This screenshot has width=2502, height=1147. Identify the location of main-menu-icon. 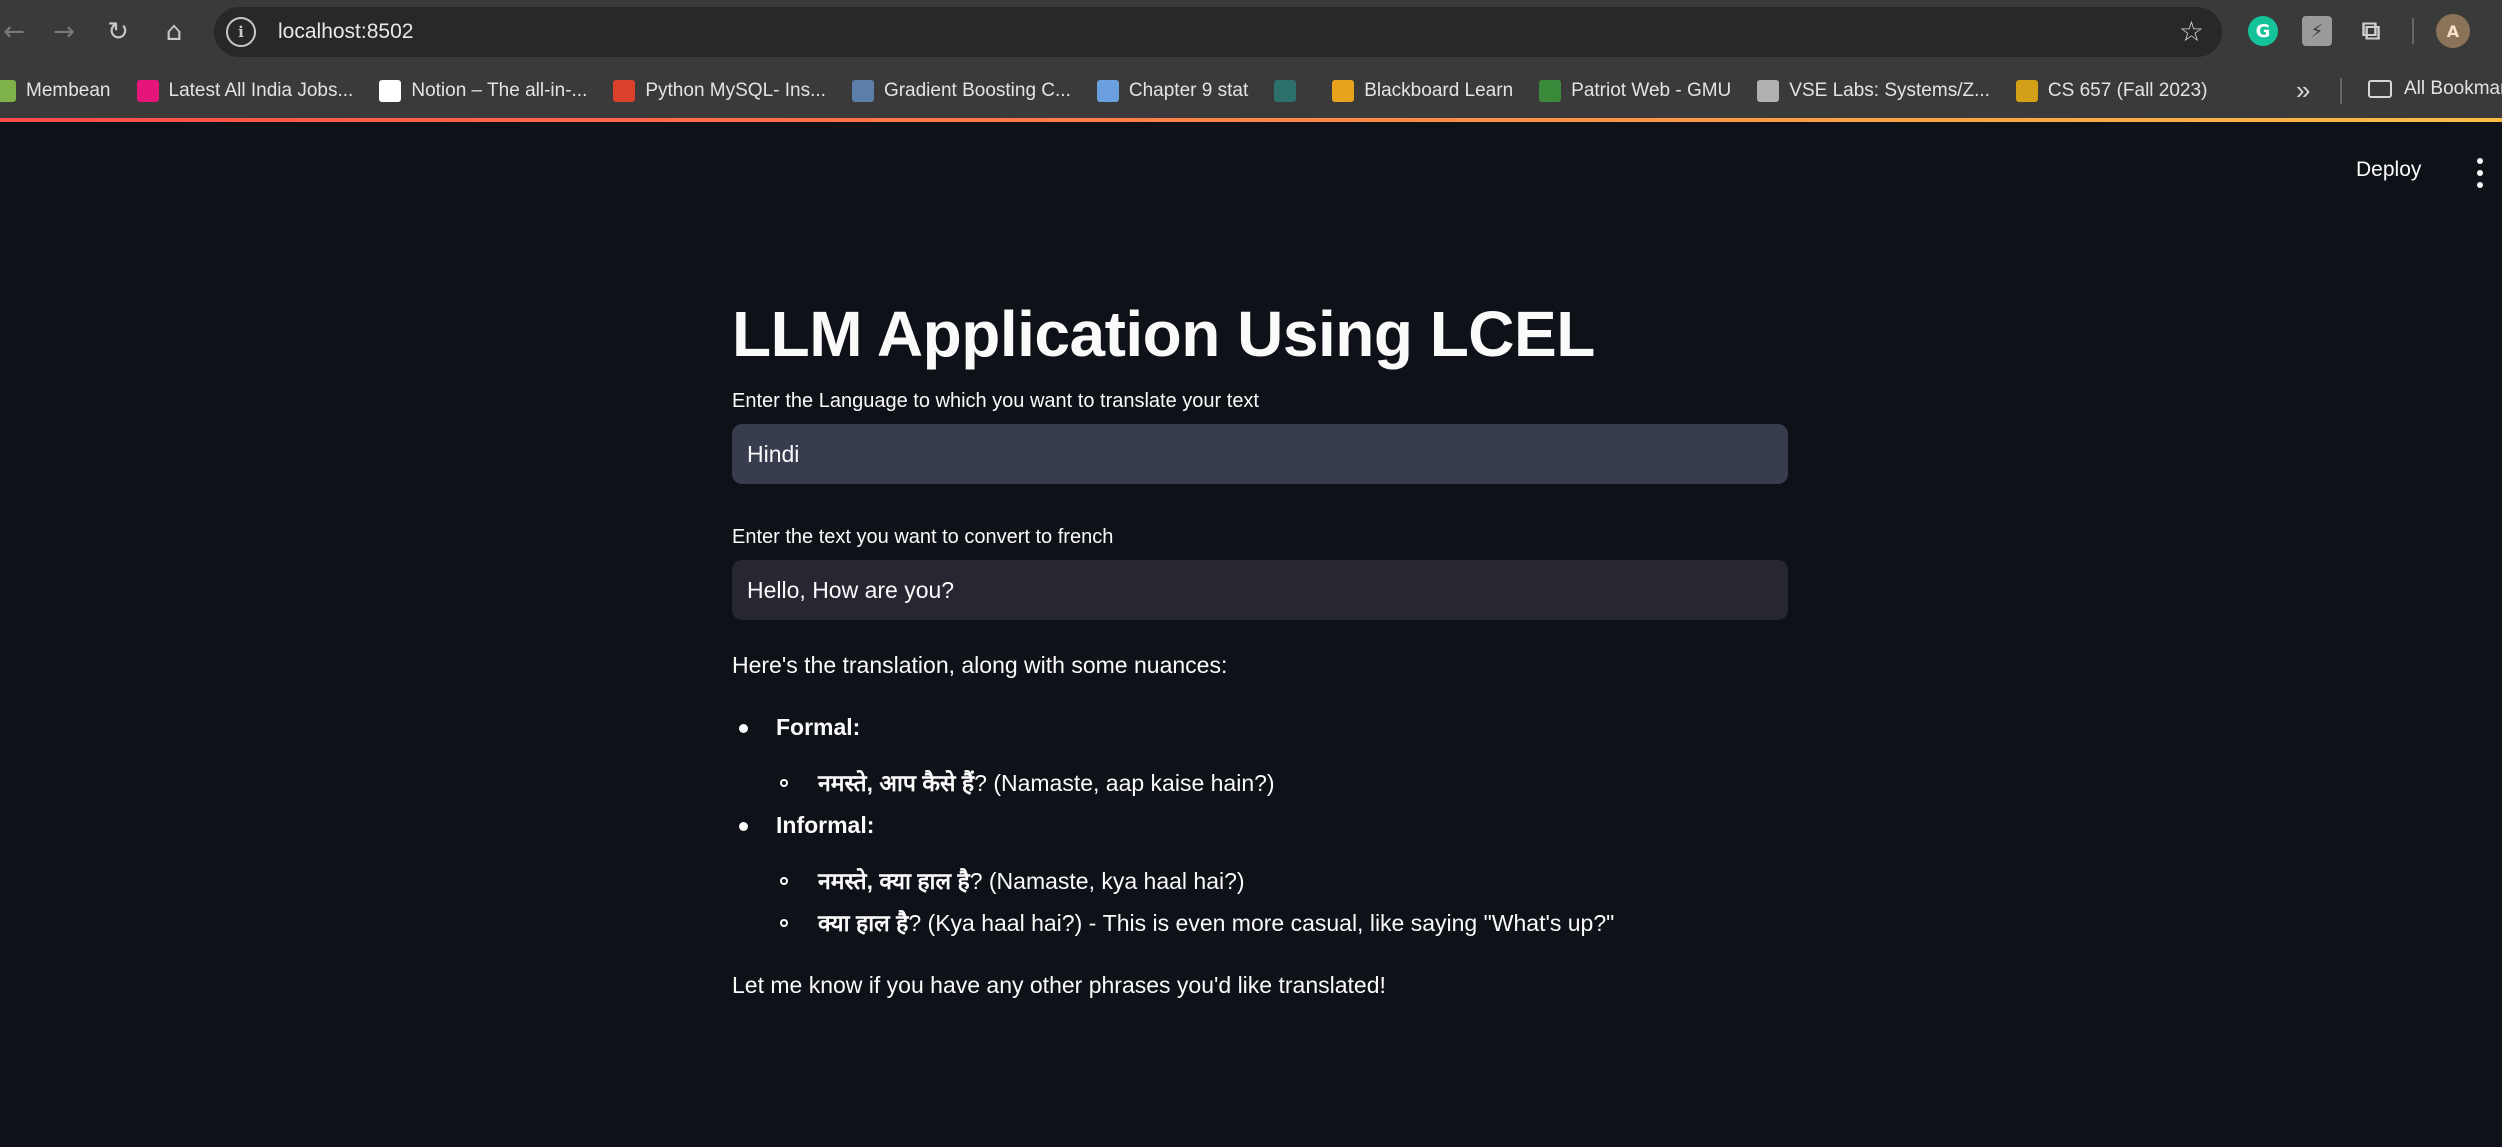
(2480, 173).